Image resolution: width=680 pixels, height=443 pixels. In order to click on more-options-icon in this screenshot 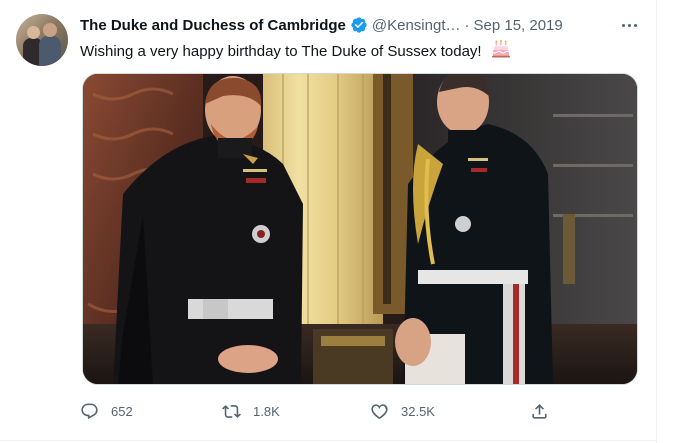, I will do `click(629, 25)`.